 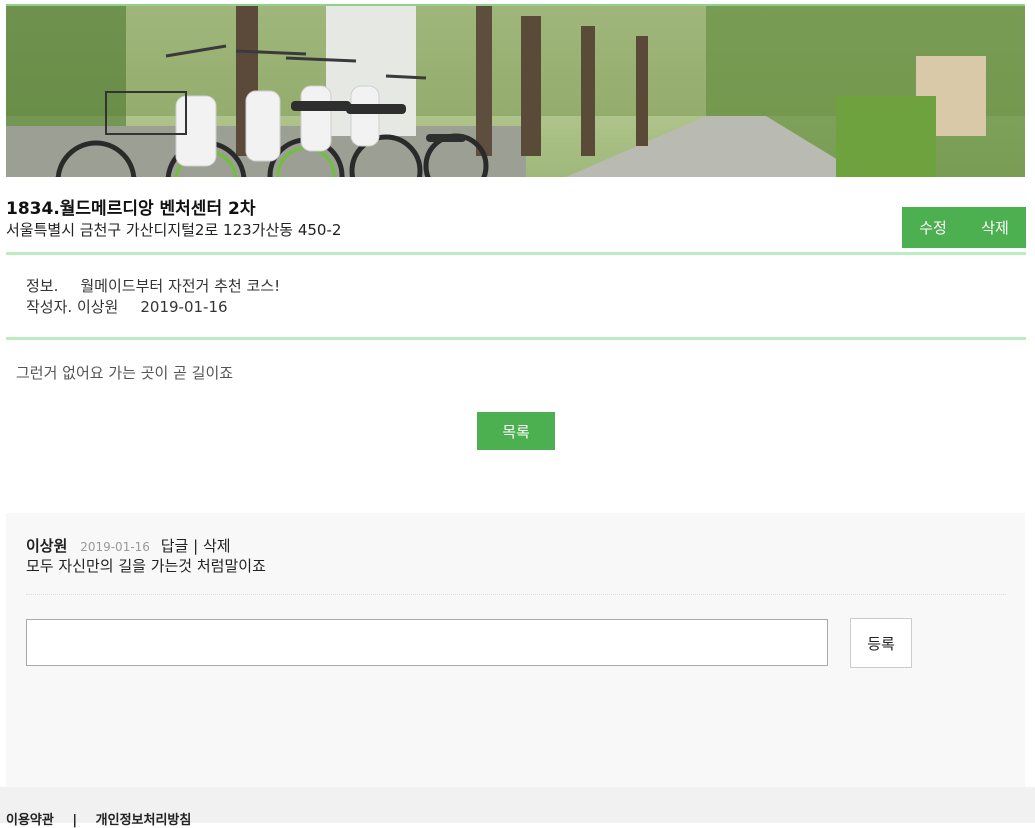 What do you see at coordinates (144, 820) in the screenshot?
I see `privacy-policy-link: 개인정보처리방침` at bounding box center [144, 820].